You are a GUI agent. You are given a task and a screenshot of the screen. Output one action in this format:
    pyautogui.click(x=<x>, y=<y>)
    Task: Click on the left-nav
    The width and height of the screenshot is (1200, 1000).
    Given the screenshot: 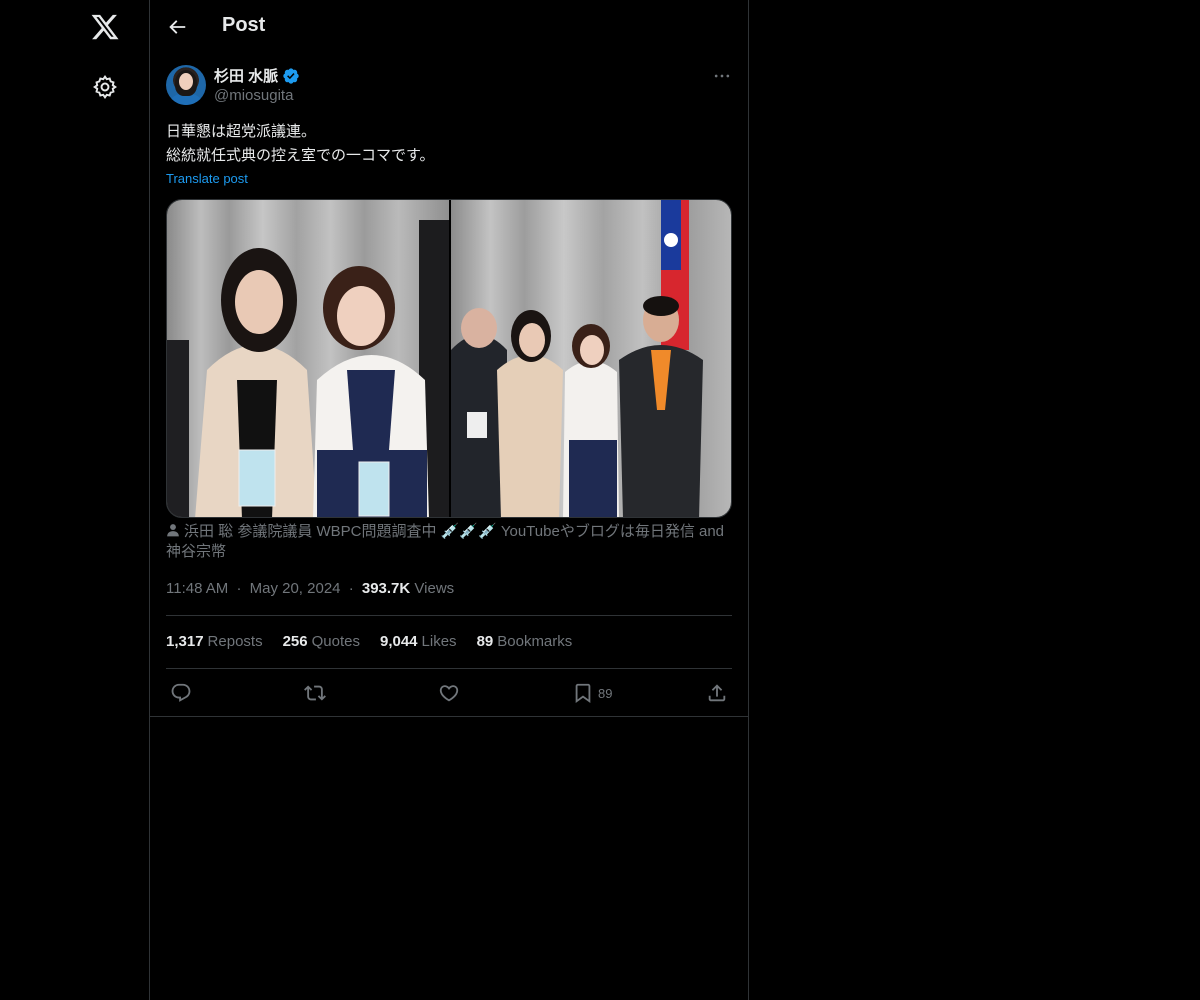 What is the action you would take?
    pyautogui.click(x=74, y=500)
    